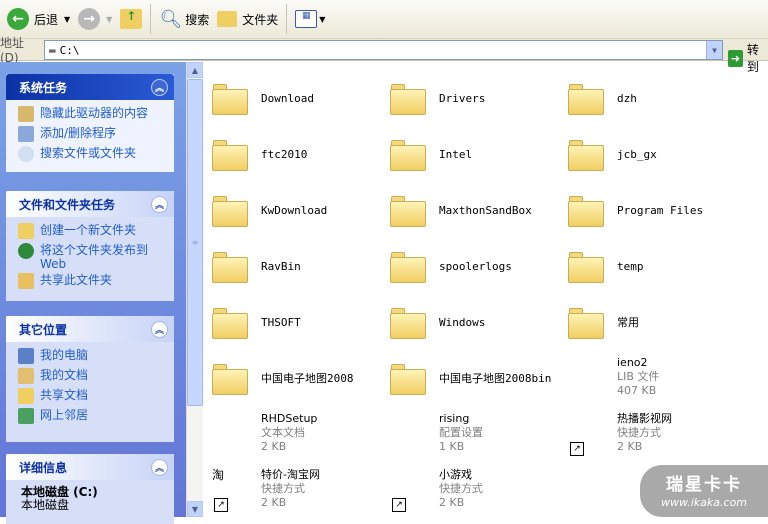 This screenshot has height=524, width=768. Describe the element at coordinates (260, 19) in the screenshot. I see `folders-label: 文件夹` at that location.